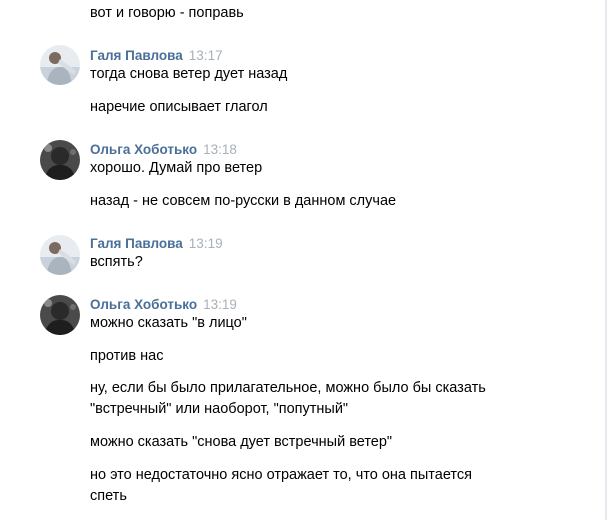 This screenshot has height=520, width=607. Describe the element at coordinates (167, 13) in the screenshot. I see `message-text: вот и говорю - поправь` at that location.